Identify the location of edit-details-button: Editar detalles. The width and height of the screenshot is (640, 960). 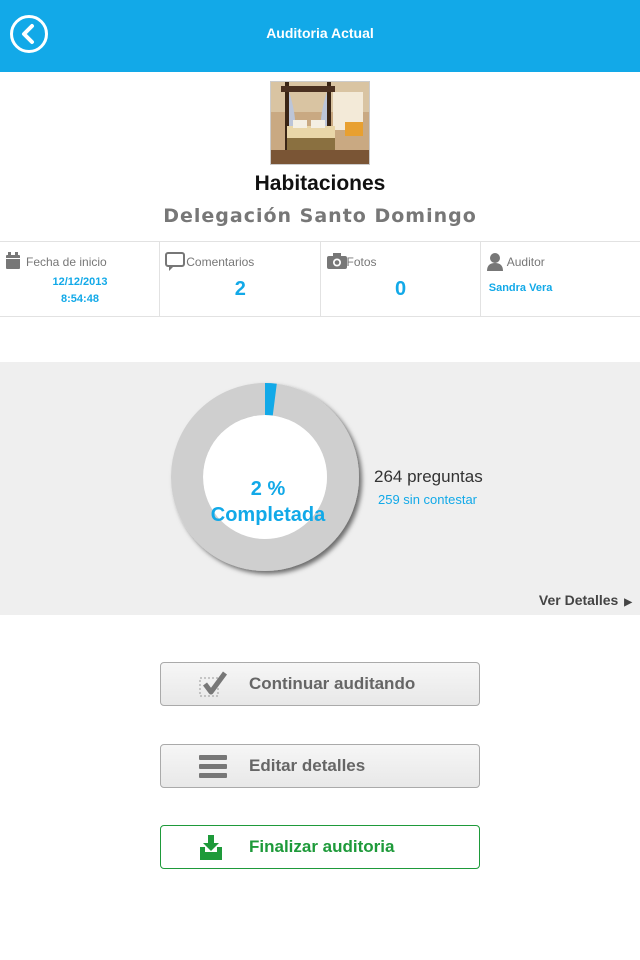
(320, 766).